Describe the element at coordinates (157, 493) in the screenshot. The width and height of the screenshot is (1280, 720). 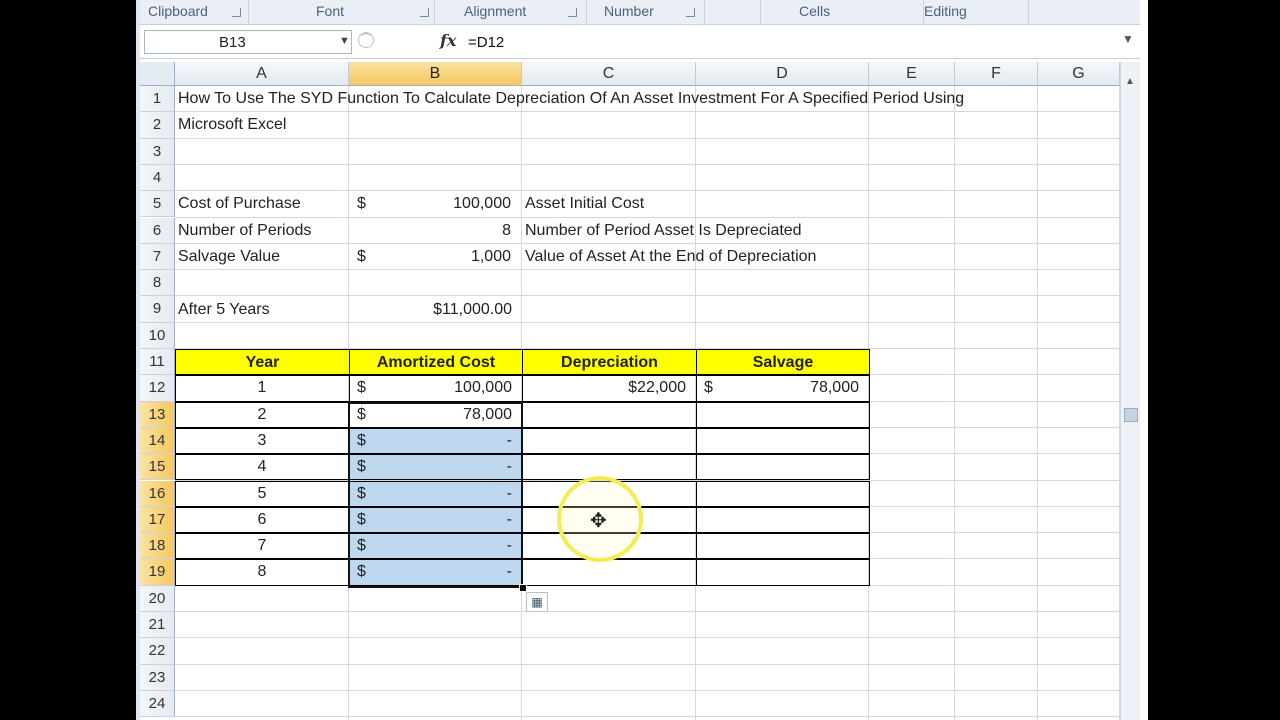
I see `row-header-16: 16` at that location.